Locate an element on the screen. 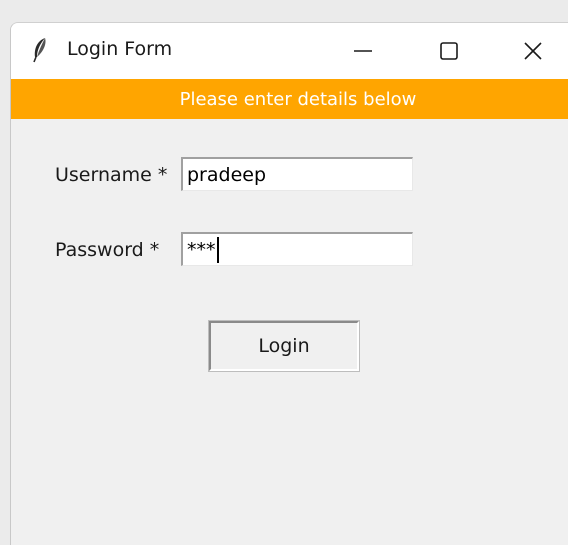 The width and height of the screenshot is (568, 545). close-icon is located at coordinates (533, 51).